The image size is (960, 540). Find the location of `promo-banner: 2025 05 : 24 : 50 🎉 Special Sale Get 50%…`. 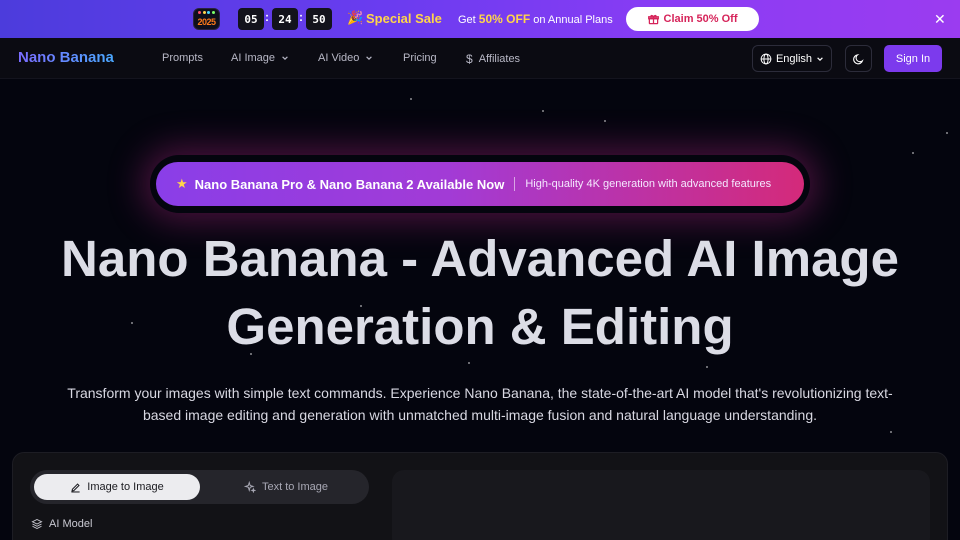

promo-banner: 2025 05 : 24 : 50 🎉 Special Sale Get 50%… is located at coordinates (480, 19).